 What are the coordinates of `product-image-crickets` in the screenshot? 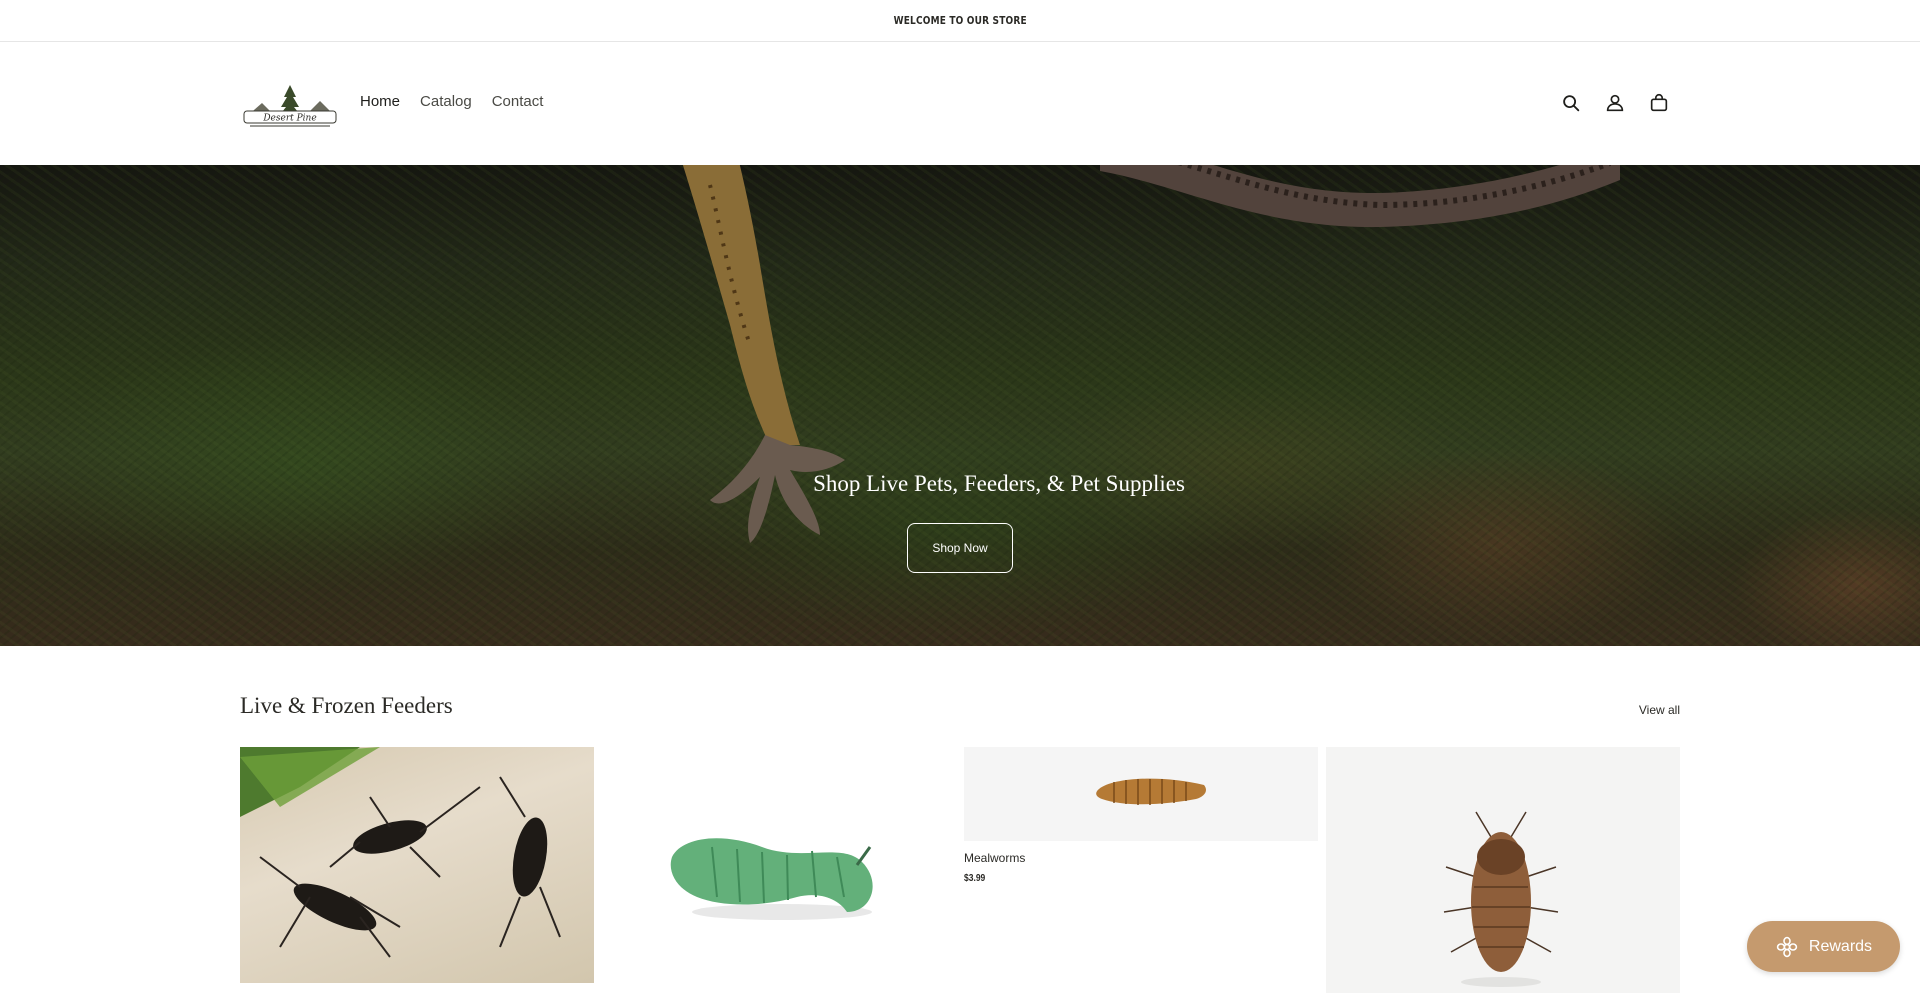 It's located at (417, 865).